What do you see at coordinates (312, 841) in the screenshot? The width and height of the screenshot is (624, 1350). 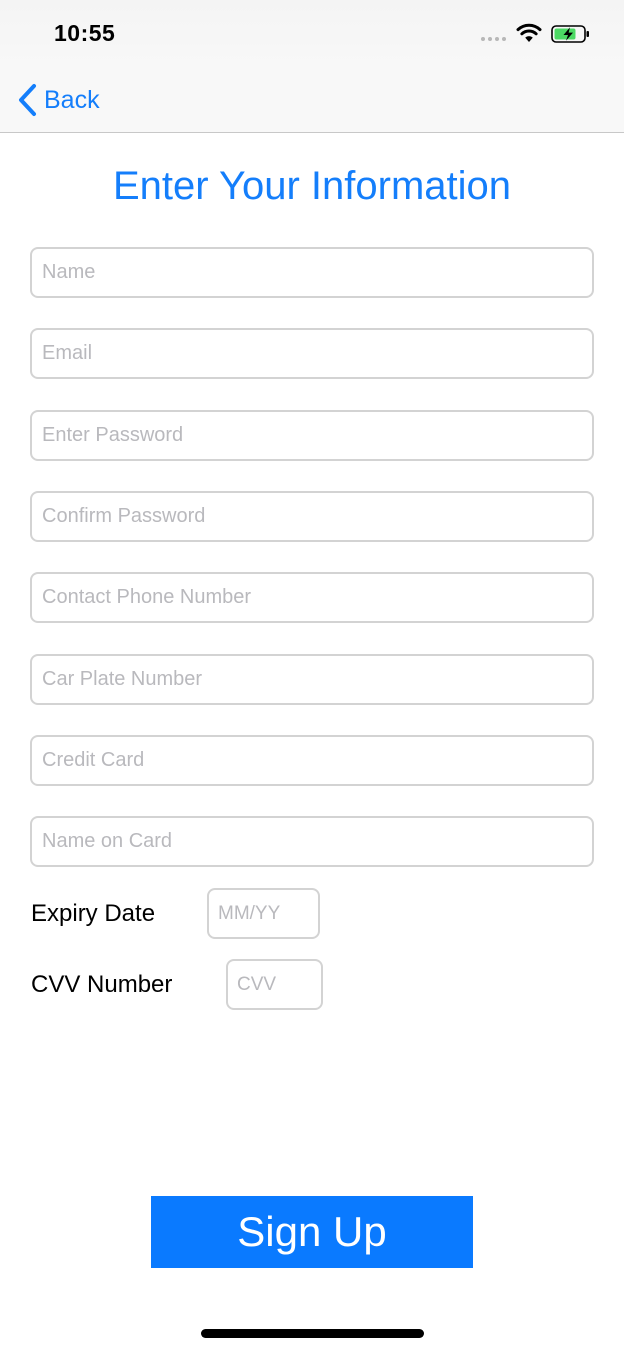 I see `name-on-card-field` at bounding box center [312, 841].